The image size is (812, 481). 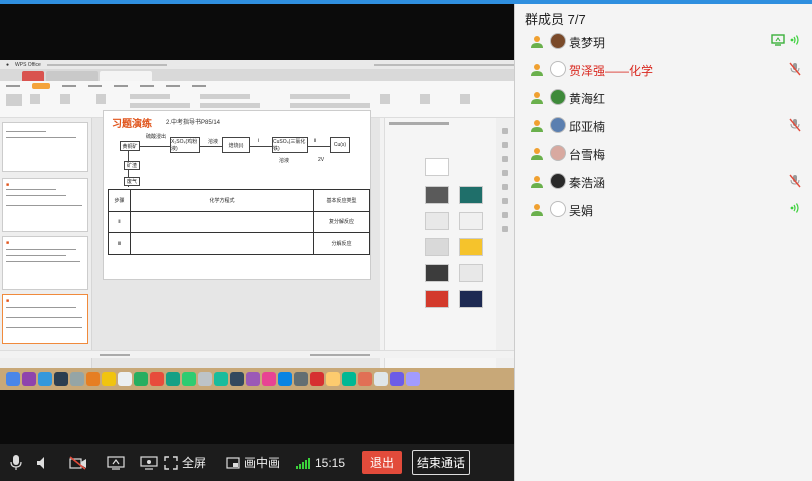 What do you see at coordinates (132, 181) in the screenshot?
I see `flow-box: 废气` at bounding box center [132, 181].